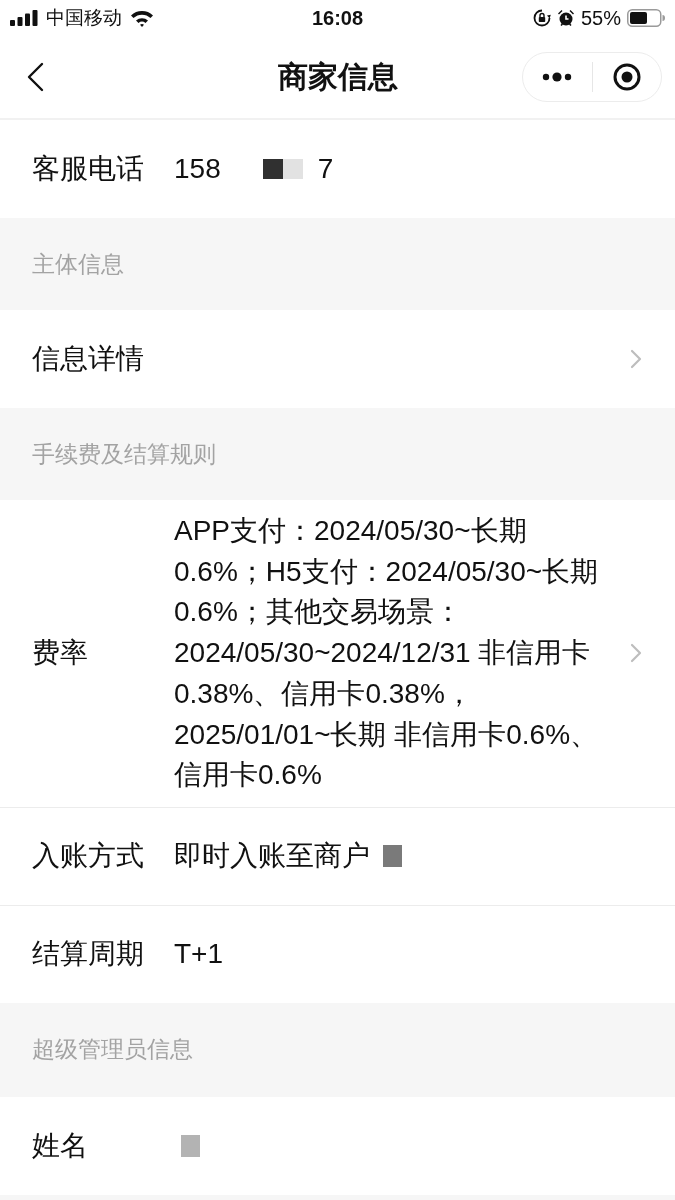 This screenshot has width=675, height=1200. What do you see at coordinates (557, 77) in the screenshot?
I see `more-dots-icon` at bounding box center [557, 77].